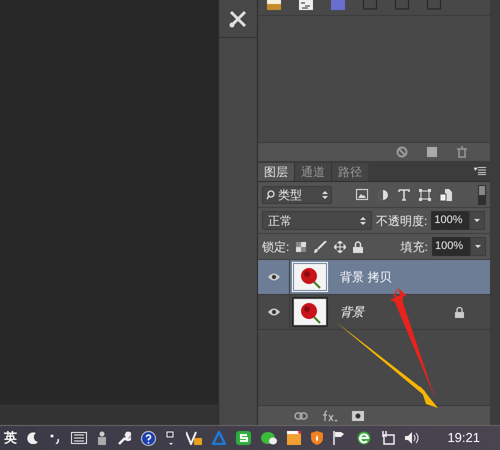 This screenshot has height=450, width=500. I want to click on triangle-app-icon, so click(219, 438).